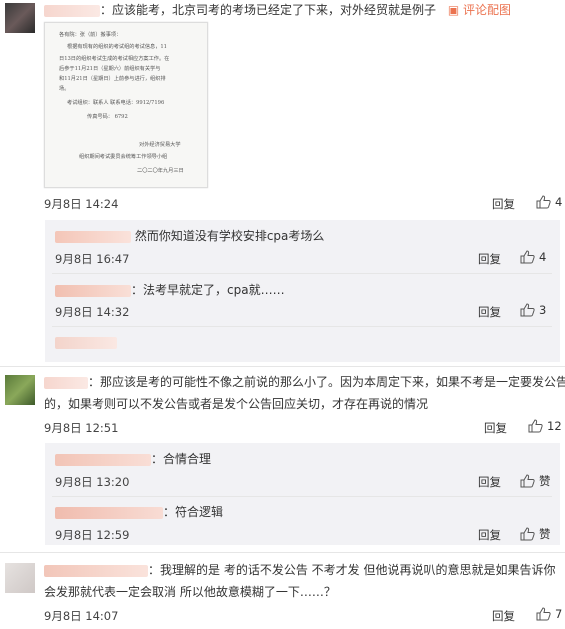 This screenshot has width=565, height=629. Describe the element at coordinates (299, 570) in the screenshot. I see `comment-text: ：我理解的是 考的话不发公告 不考才发 但他说再说叭的意思就是如果告诉你` at that location.